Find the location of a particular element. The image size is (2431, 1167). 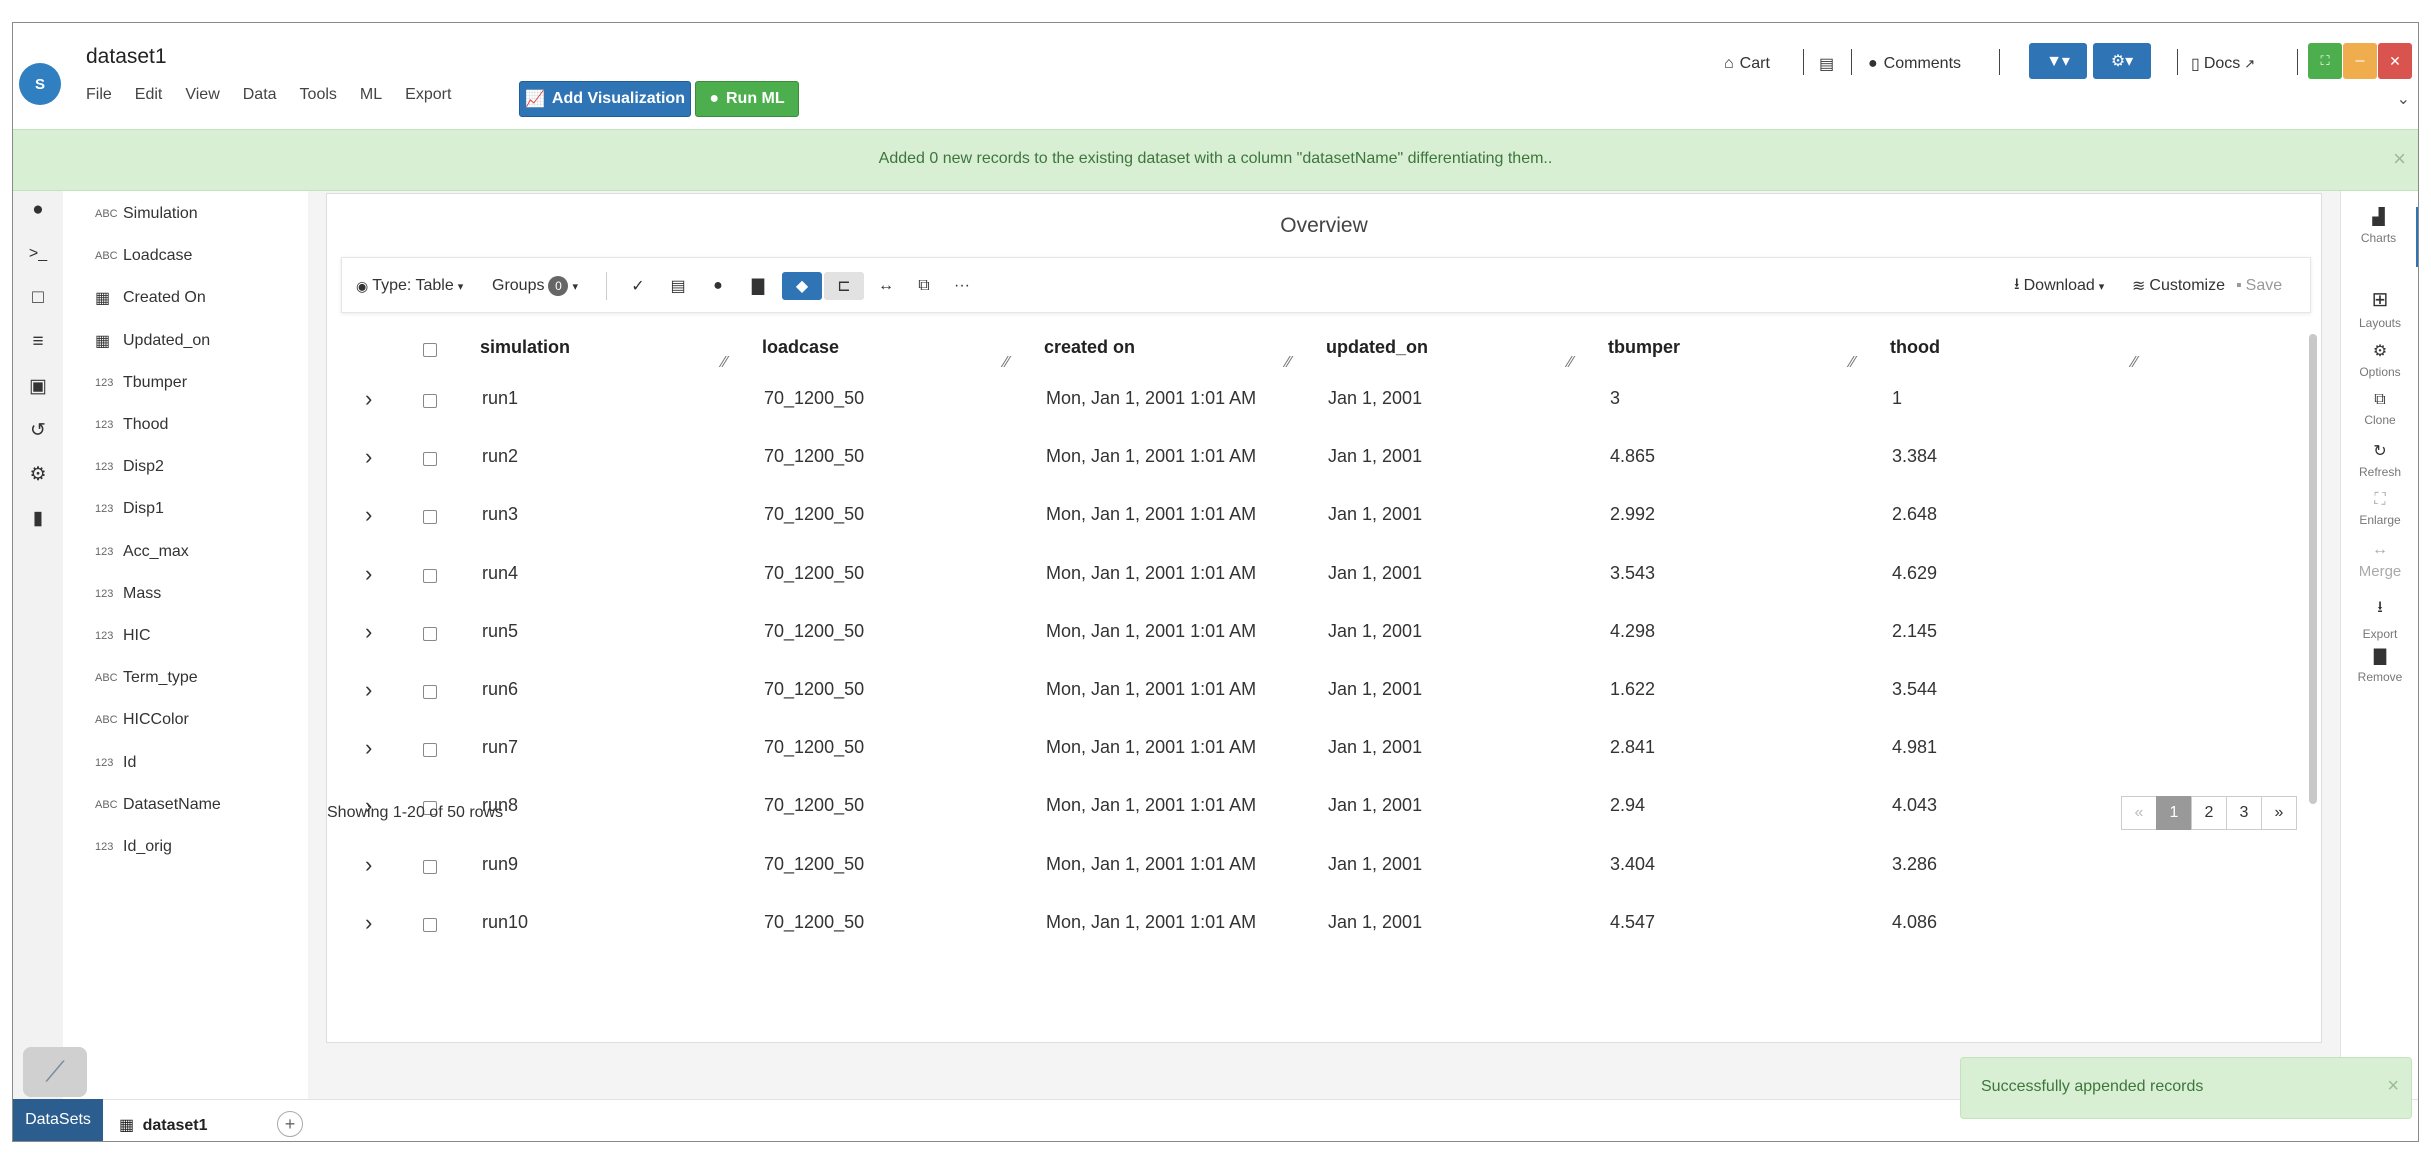

arrows-horizontal-icon: ↔ is located at coordinates (886, 286).